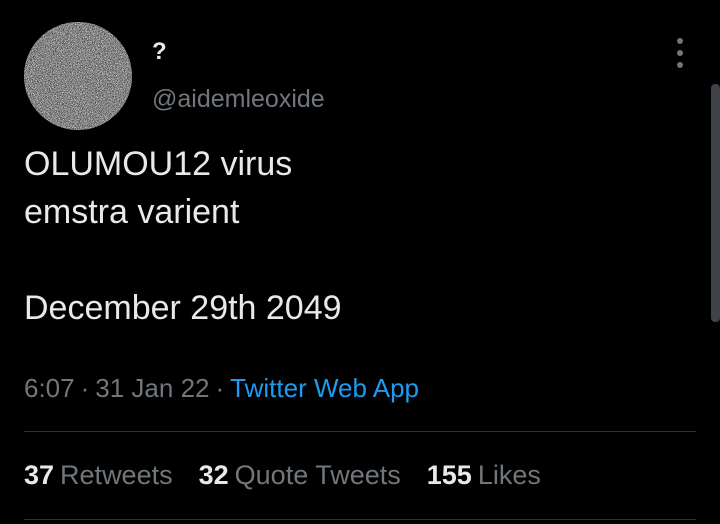  I want to click on quote-tweets-count: 32, so click(213, 475).